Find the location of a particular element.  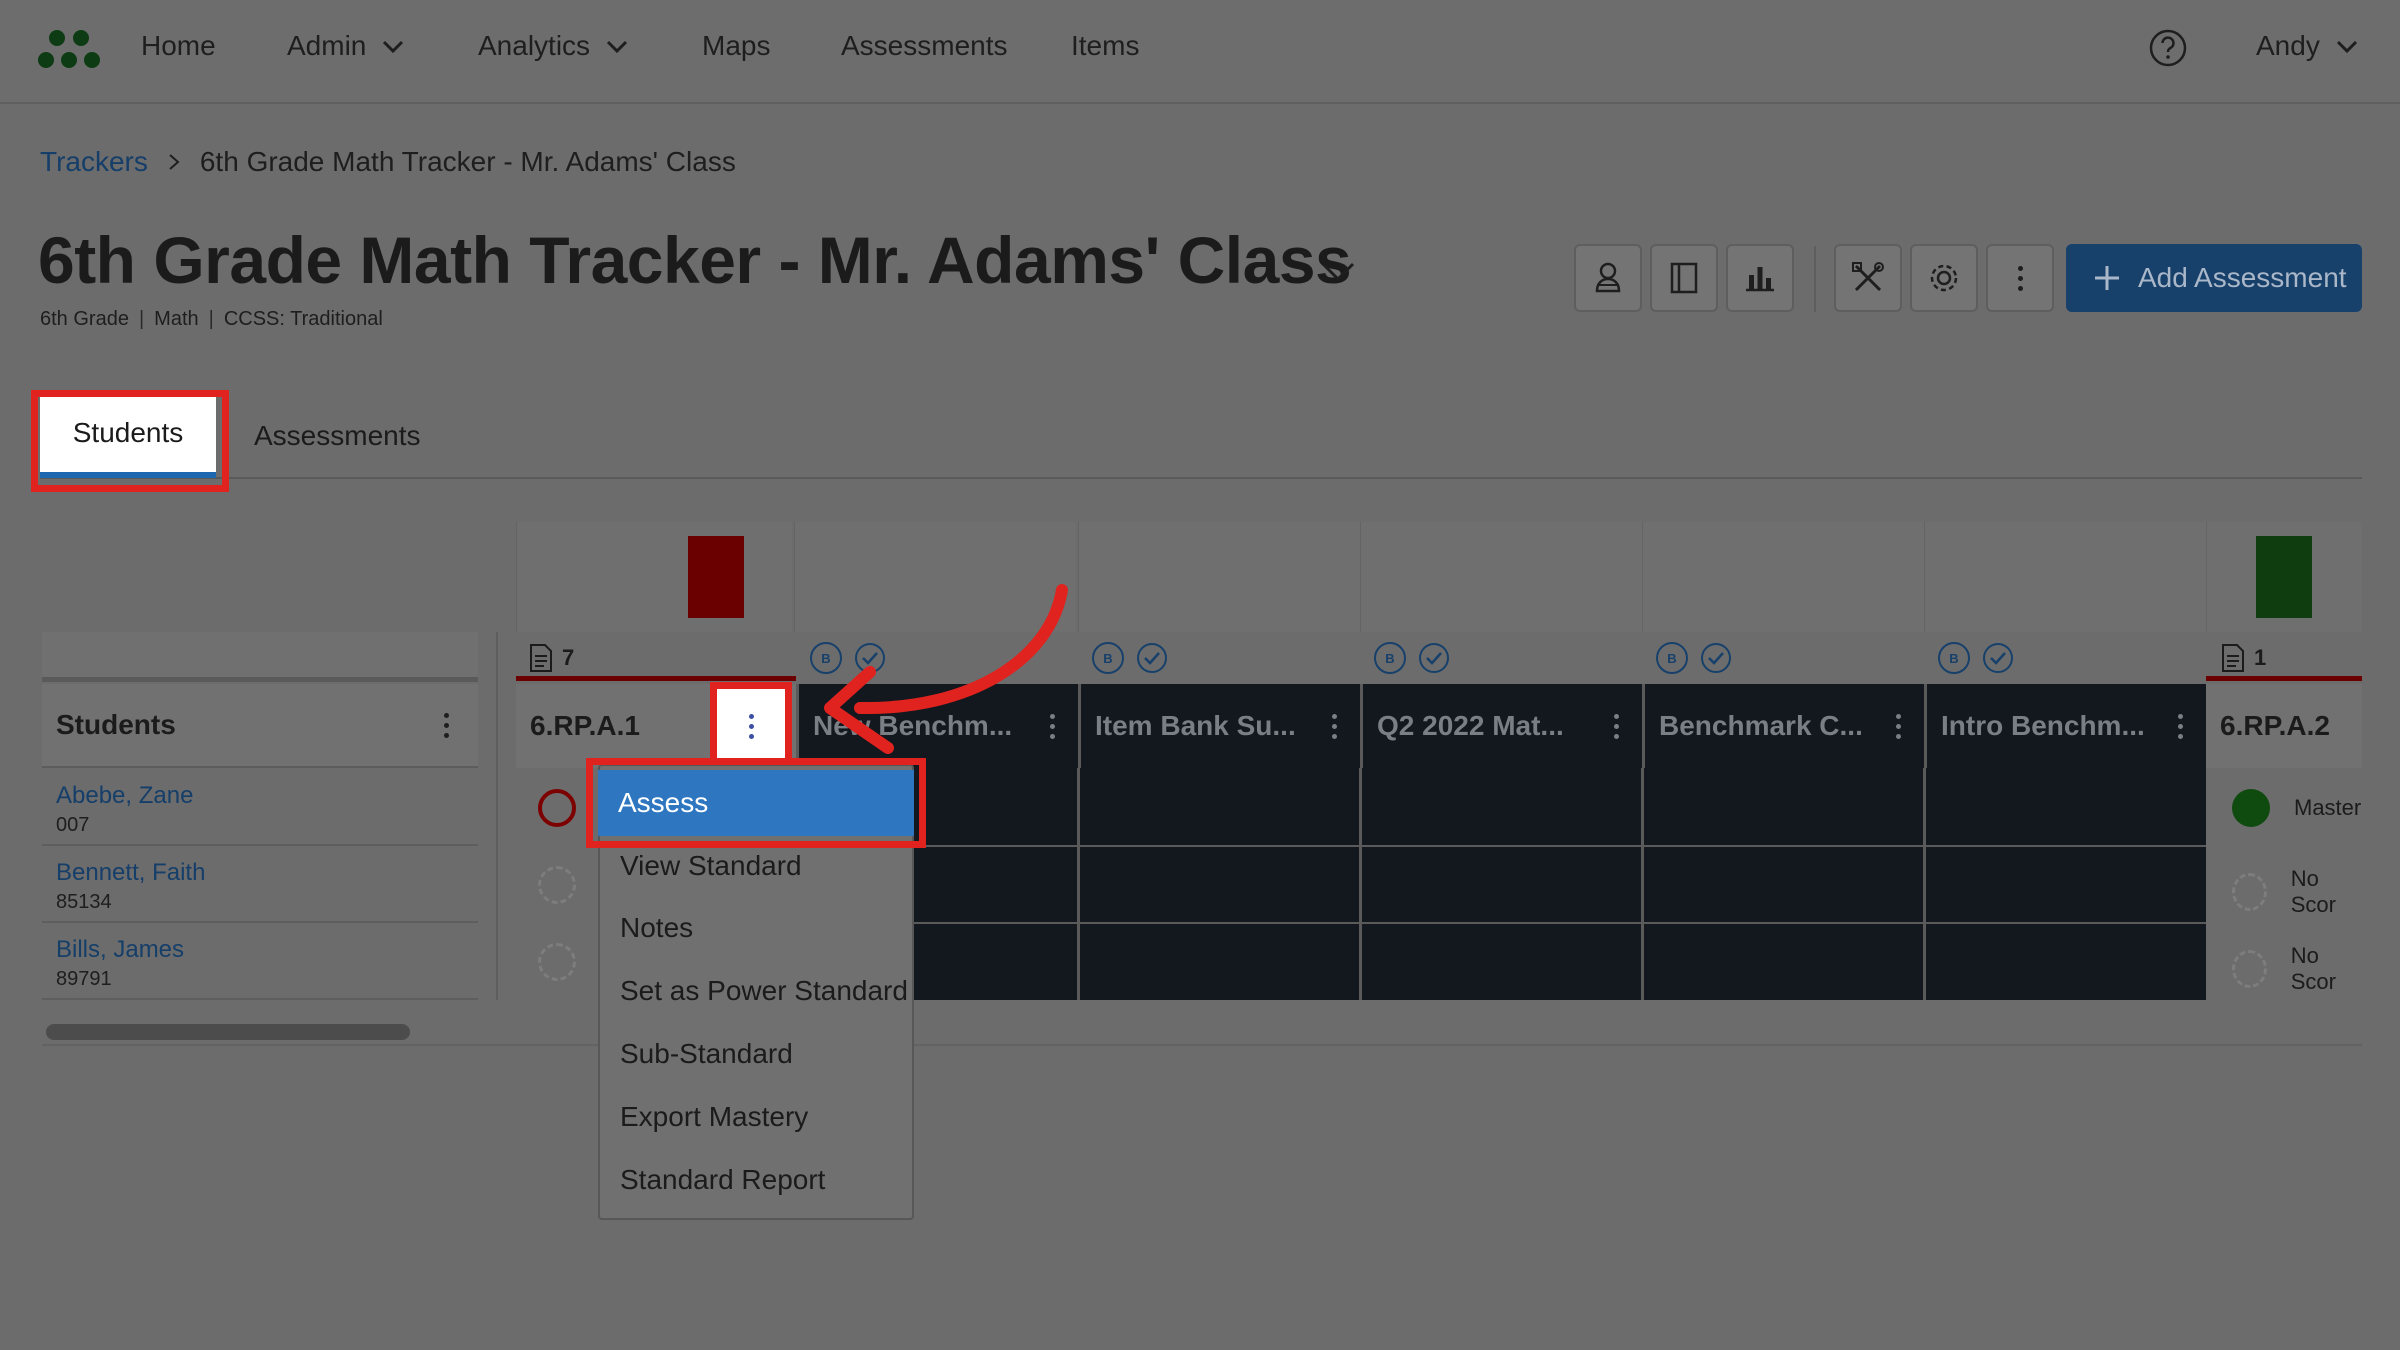

column-header-label: 6.RP.A.2 is located at coordinates (2275, 725).